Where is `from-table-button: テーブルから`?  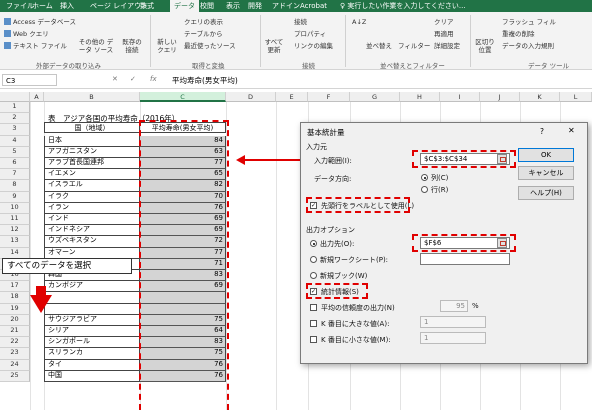 from-table-button: テーブルから is located at coordinates (203, 33).